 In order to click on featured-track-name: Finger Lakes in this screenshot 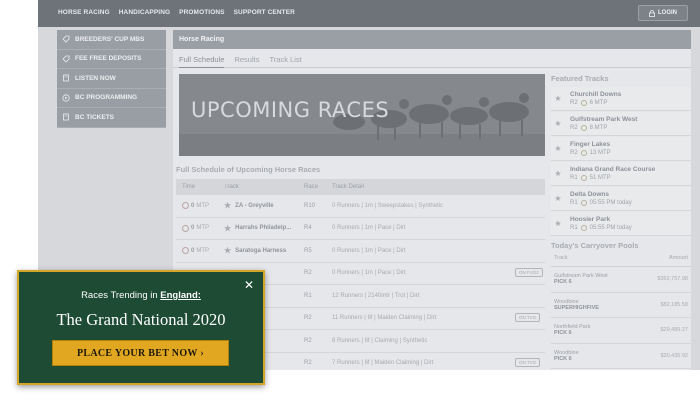, I will do `click(590, 144)`.